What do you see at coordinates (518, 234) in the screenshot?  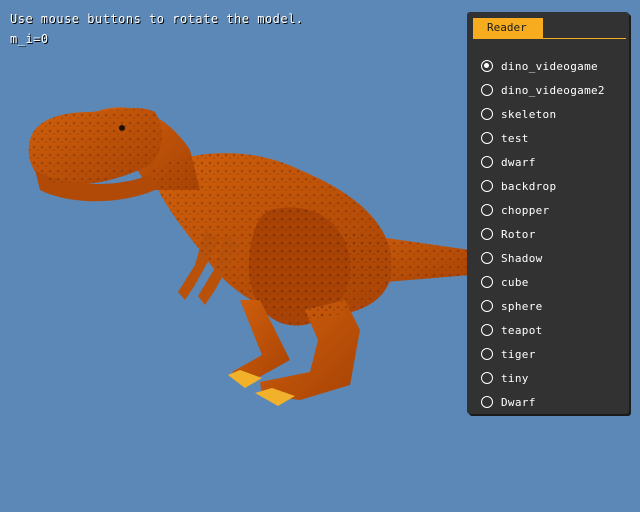 I see `radio-option-label: Rotor` at bounding box center [518, 234].